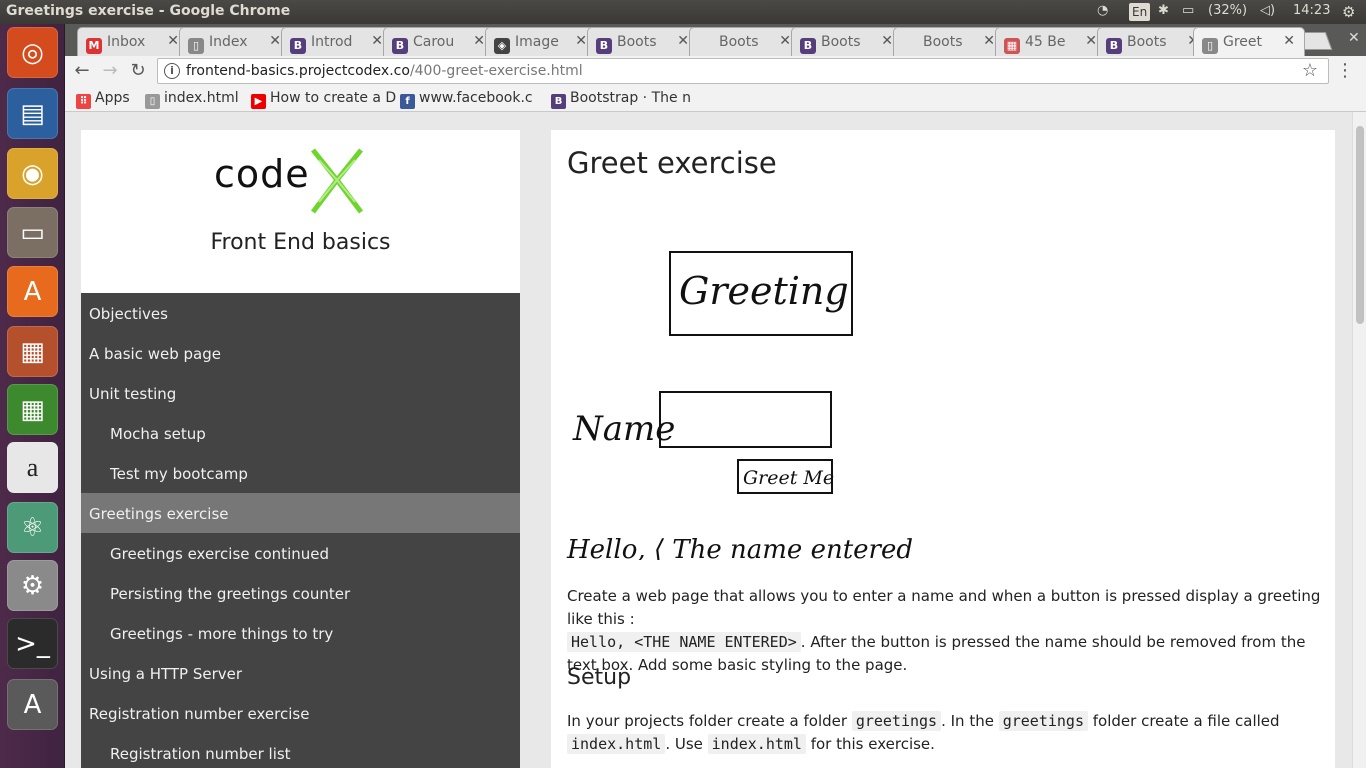 This screenshot has height=768, width=1366. What do you see at coordinates (1051, 41) in the screenshot?
I see `browser-tab: ▦ 45 Be ✕` at bounding box center [1051, 41].